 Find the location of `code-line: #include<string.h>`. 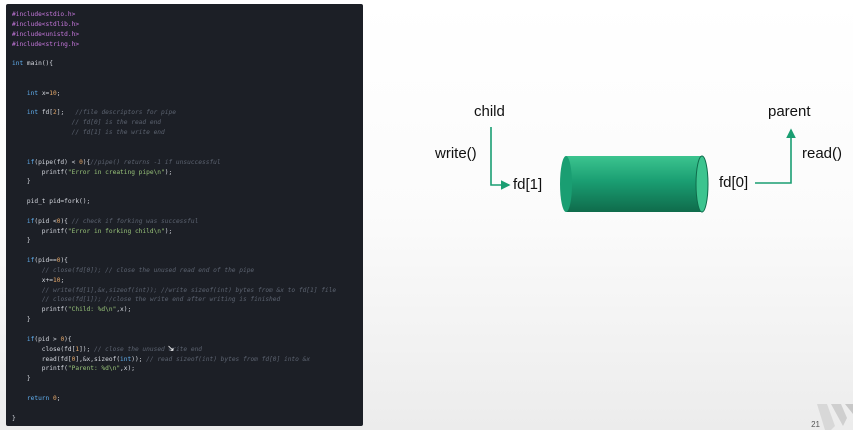

code-line: #include<string.h> is located at coordinates (46, 44).